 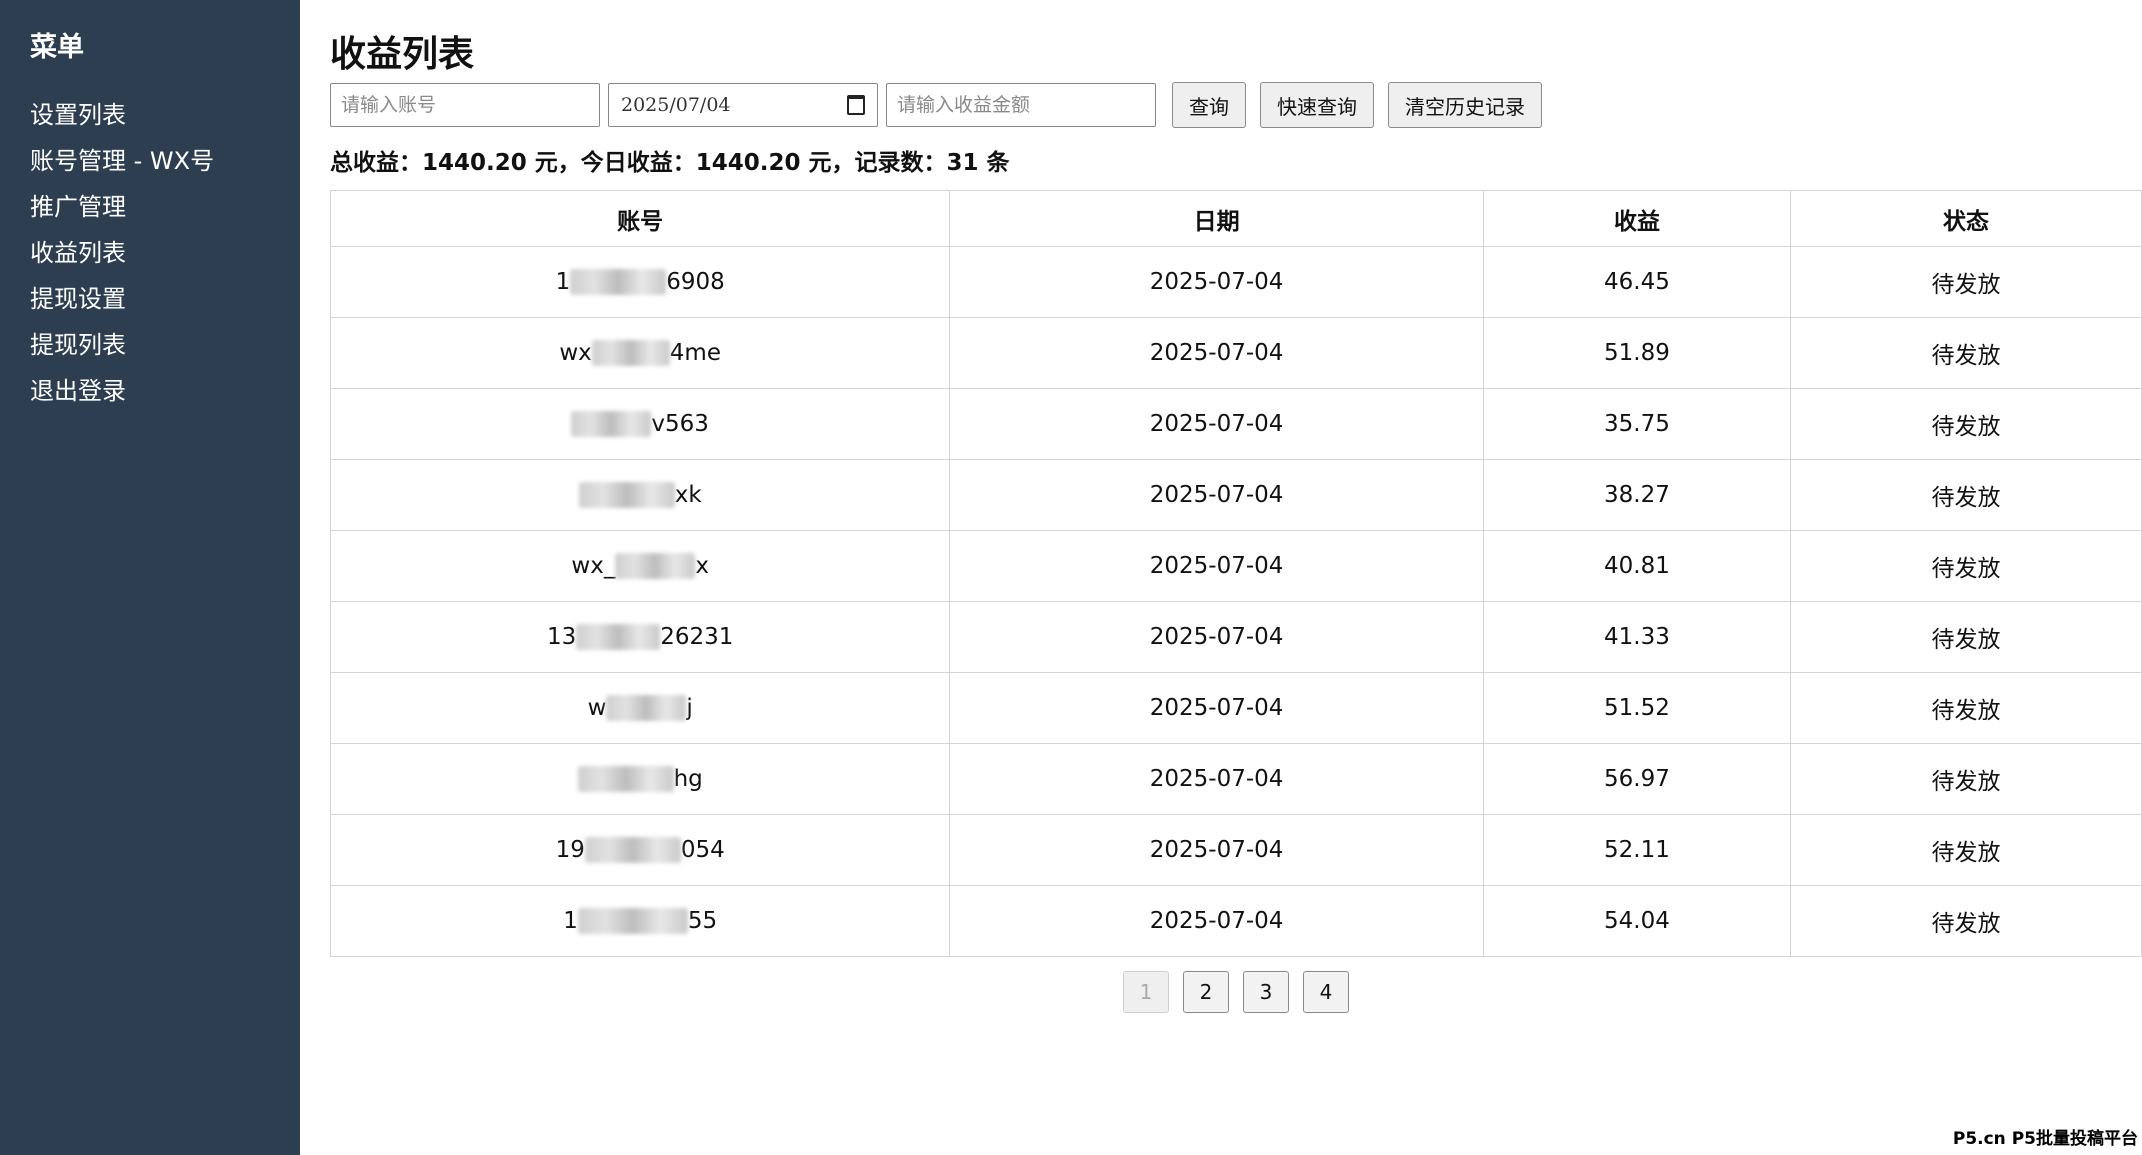 I want to click on sidebar-item-withdraw-list: 提现列表, so click(x=165, y=345).